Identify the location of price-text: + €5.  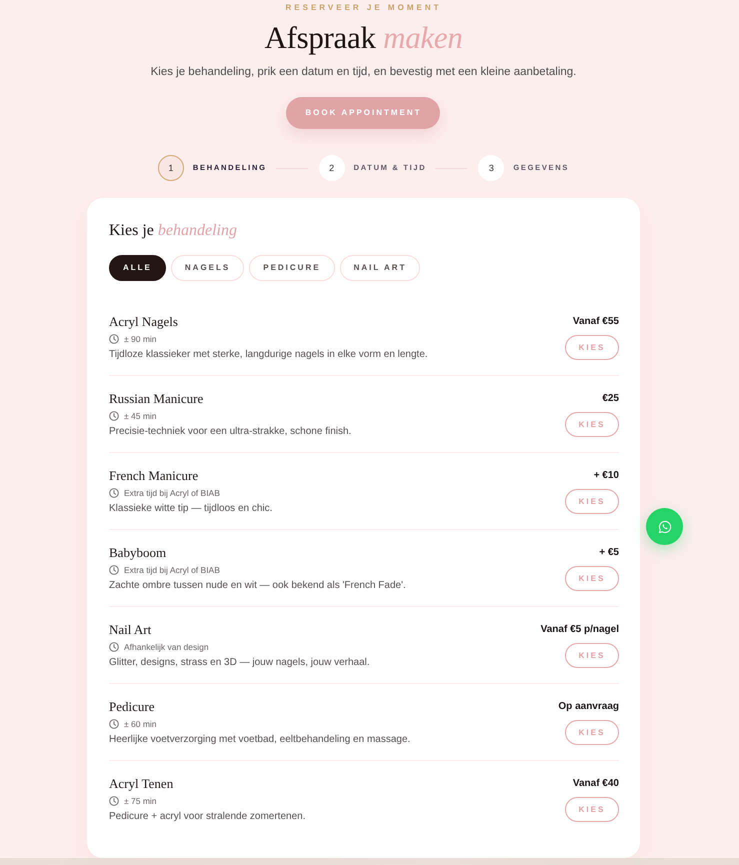
(609, 553).